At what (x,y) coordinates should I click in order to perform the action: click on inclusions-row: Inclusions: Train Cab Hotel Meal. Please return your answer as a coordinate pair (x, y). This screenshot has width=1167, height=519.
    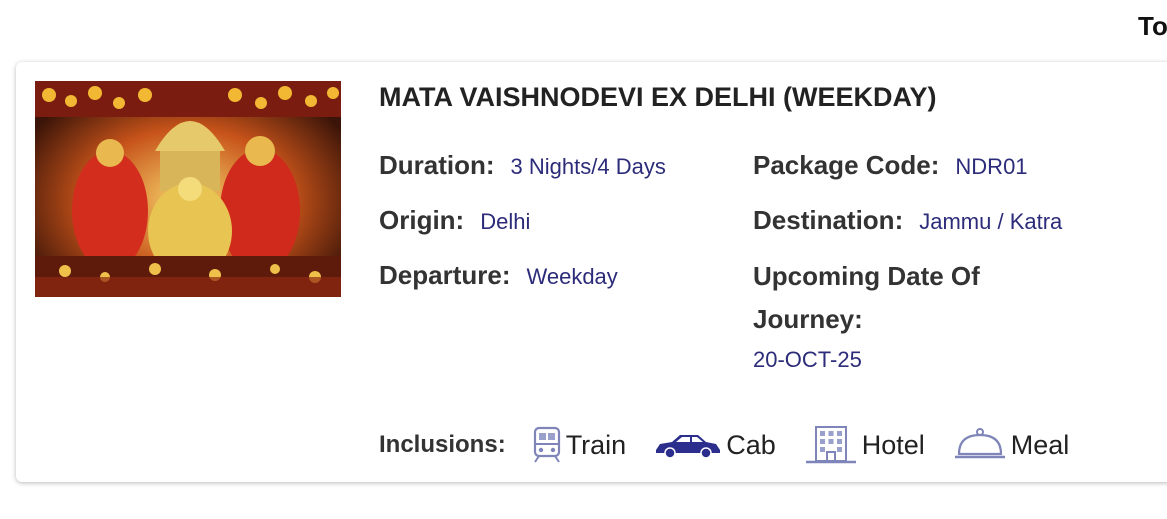
    Looking at the image, I should click on (738, 445).